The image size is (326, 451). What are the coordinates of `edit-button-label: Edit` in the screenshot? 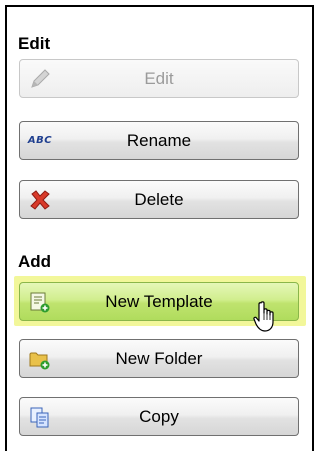 It's located at (159, 78).